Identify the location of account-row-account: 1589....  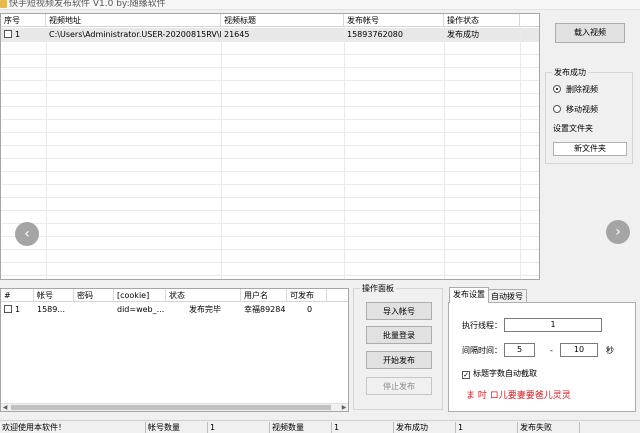
(51, 309).